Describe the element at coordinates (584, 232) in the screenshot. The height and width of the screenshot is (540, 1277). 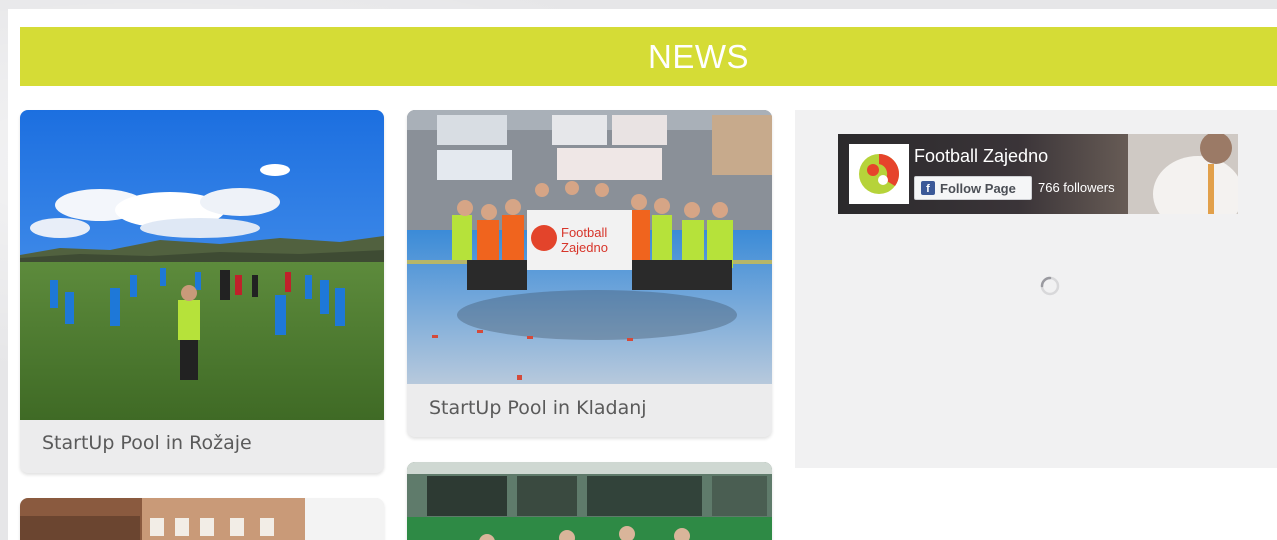
I see `banner-text-line1: Football` at that location.